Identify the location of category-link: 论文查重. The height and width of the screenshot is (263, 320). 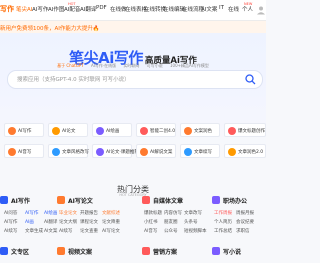
(89, 231).